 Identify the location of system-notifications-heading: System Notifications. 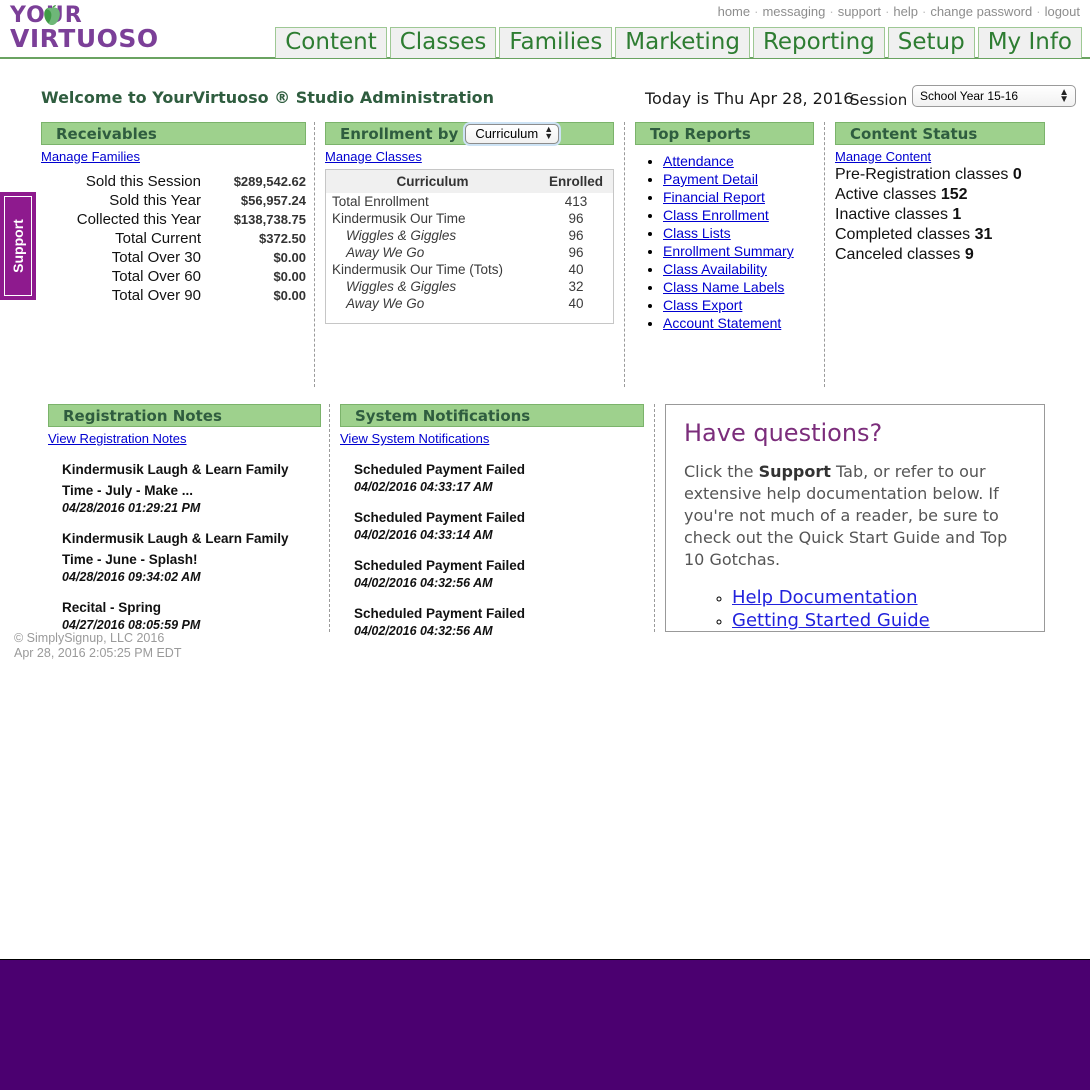
(492, 415).